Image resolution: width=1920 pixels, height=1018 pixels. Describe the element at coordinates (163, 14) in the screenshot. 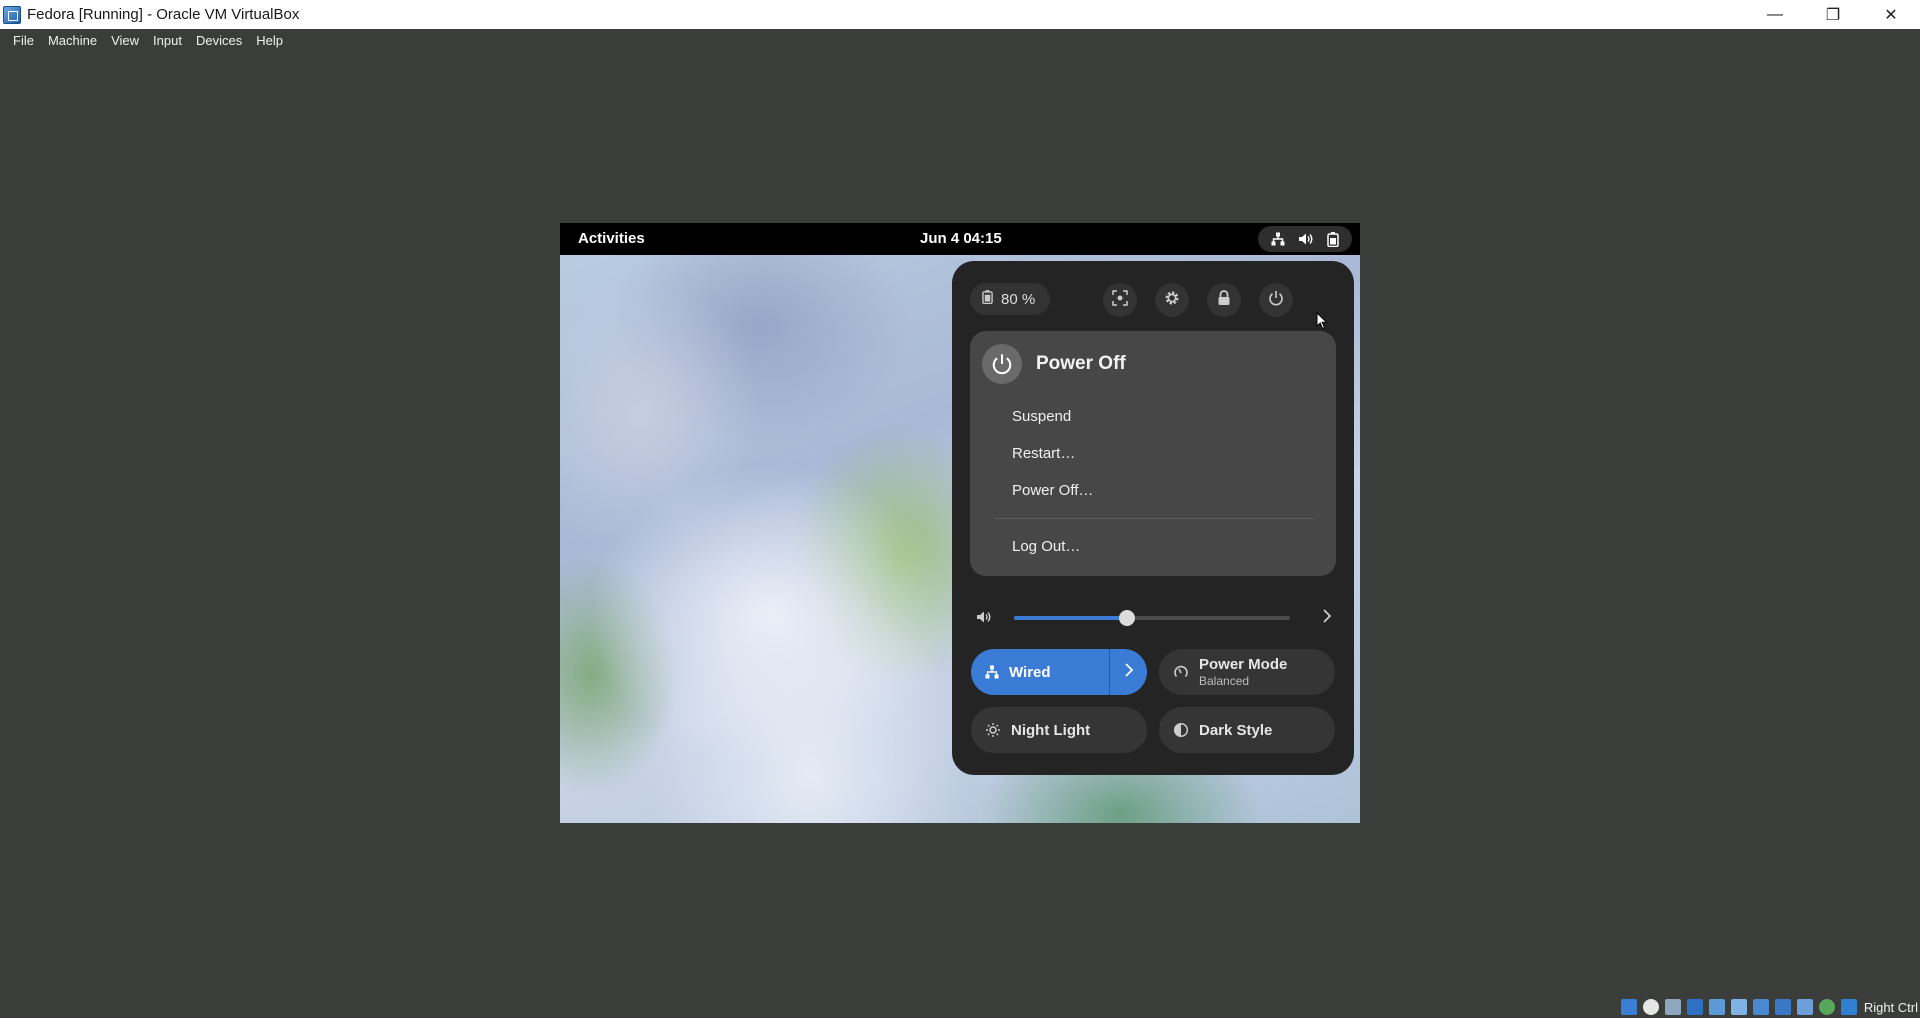

I see `window-title: Fedora [Running] - Oracle VM VirtualBox` at that location.